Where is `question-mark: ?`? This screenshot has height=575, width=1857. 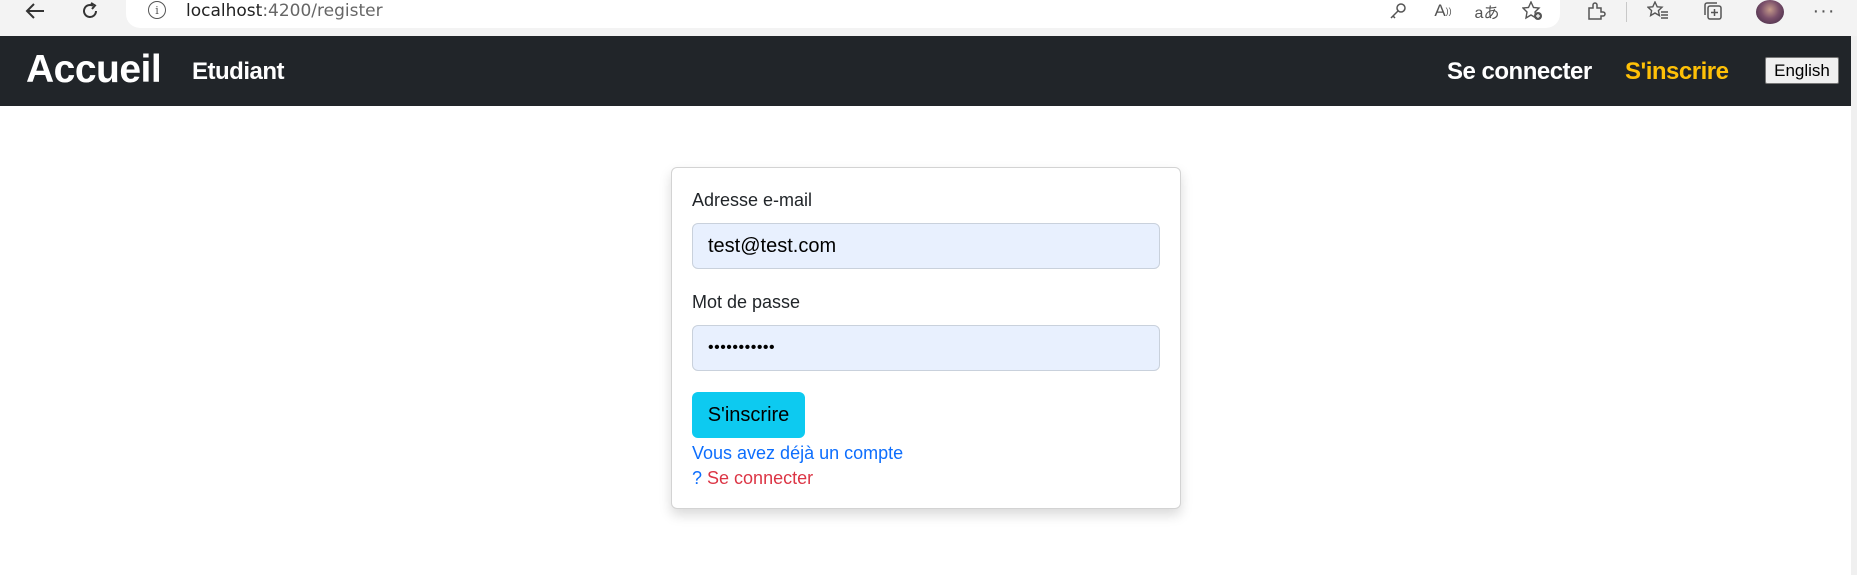 question-mark: ? is located at coordinates (697, 478).